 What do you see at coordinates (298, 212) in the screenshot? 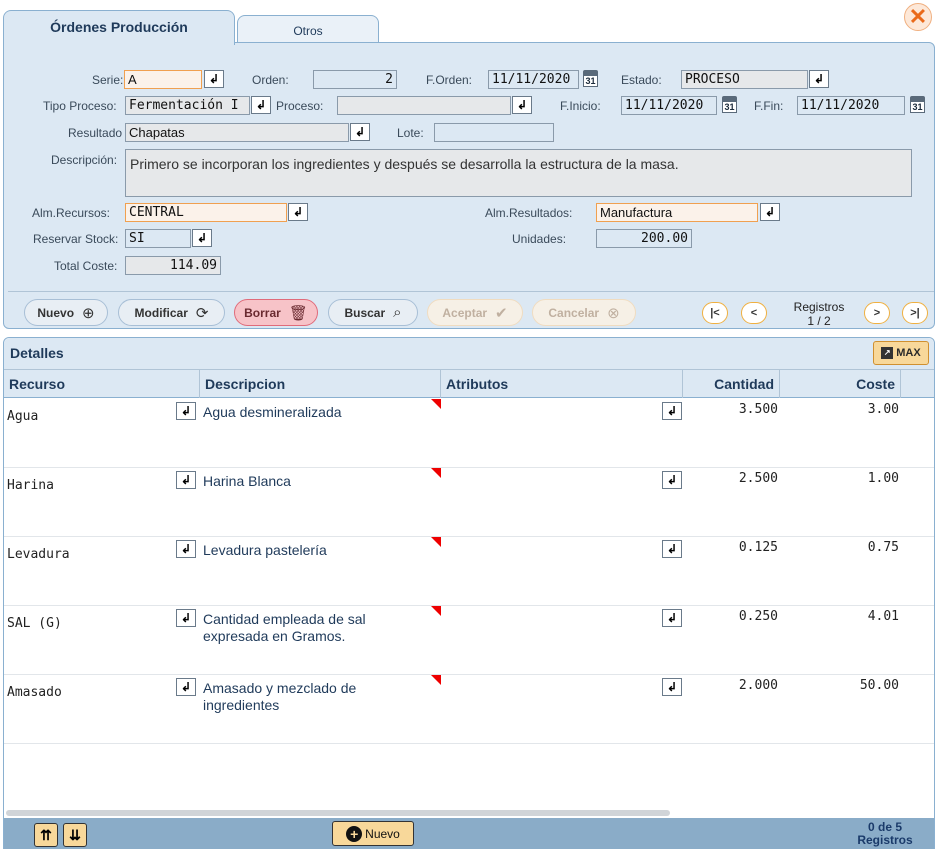
I see `alm-recursos-lookup-icon: ↲` at bounding box center [298, 212].